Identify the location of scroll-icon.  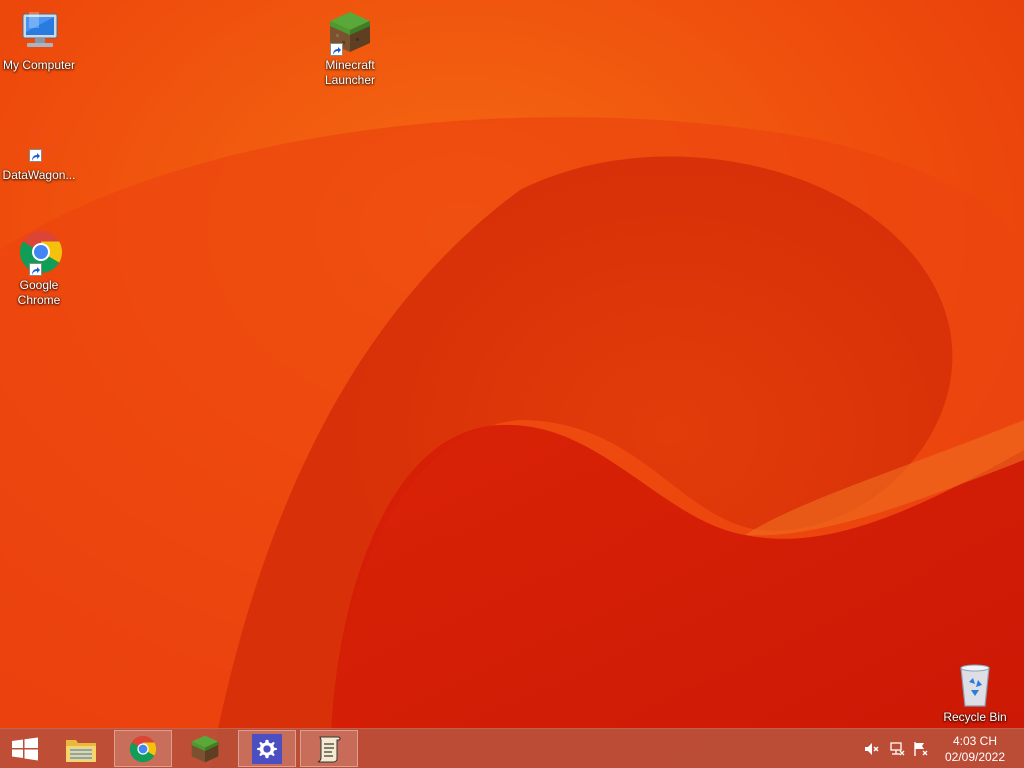
(329, 749).